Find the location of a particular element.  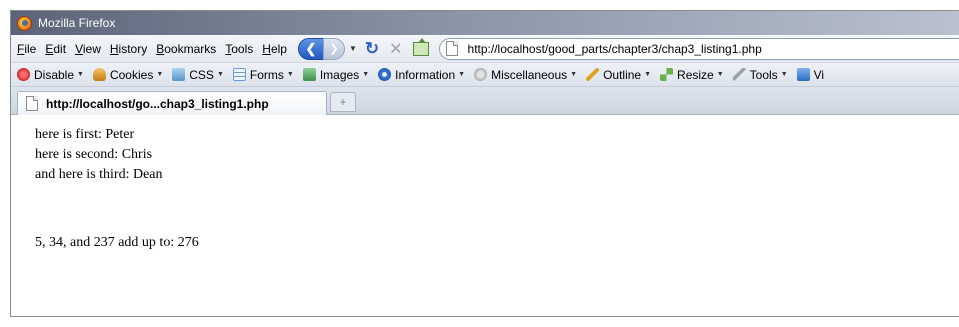

devbar-disable: Disable ▼ is located at coordinates (50, 75).